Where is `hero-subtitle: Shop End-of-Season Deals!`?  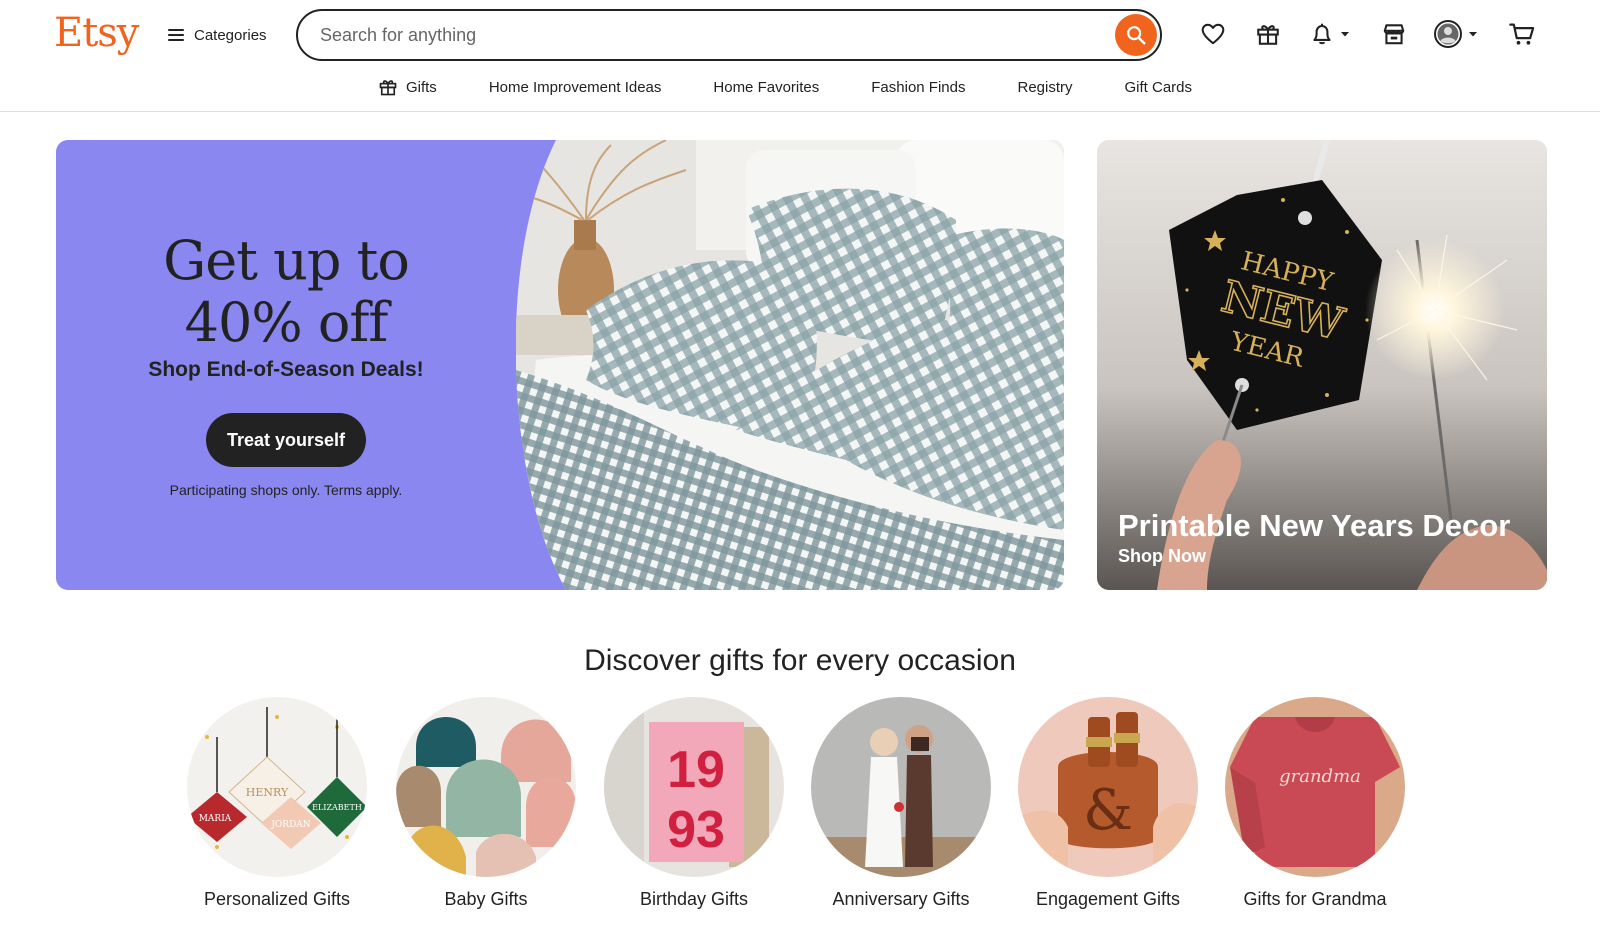
hero-subtitle: Shop End-of-Season Deals! is located at coordinates (286, 369).